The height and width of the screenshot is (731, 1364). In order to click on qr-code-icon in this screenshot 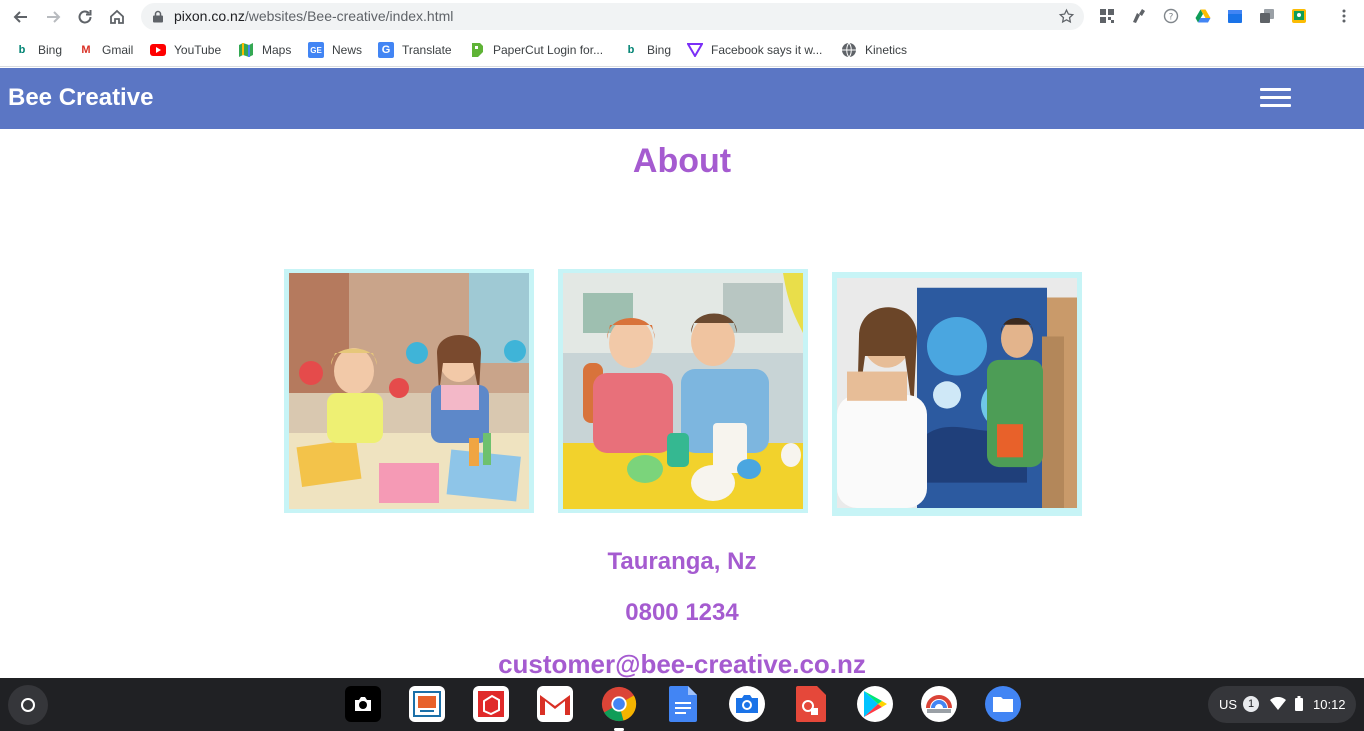, I will do `click(1107, 16)`.